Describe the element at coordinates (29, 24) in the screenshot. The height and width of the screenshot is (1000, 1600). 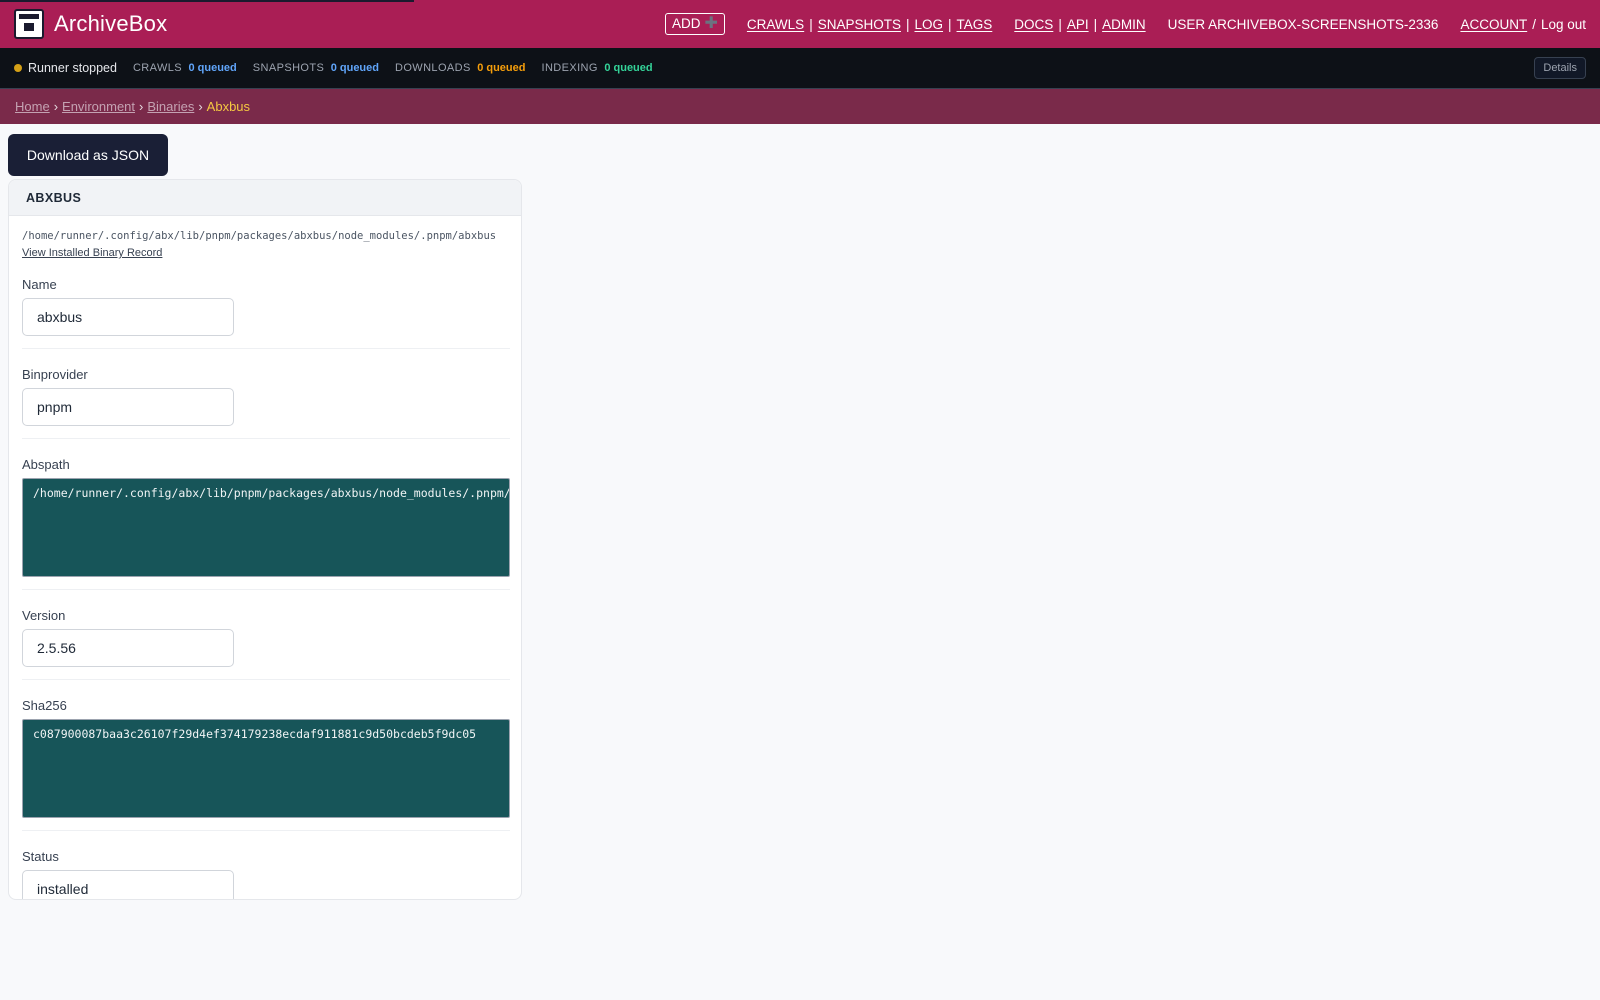
I see `archivebox-logo-icon` at that location.